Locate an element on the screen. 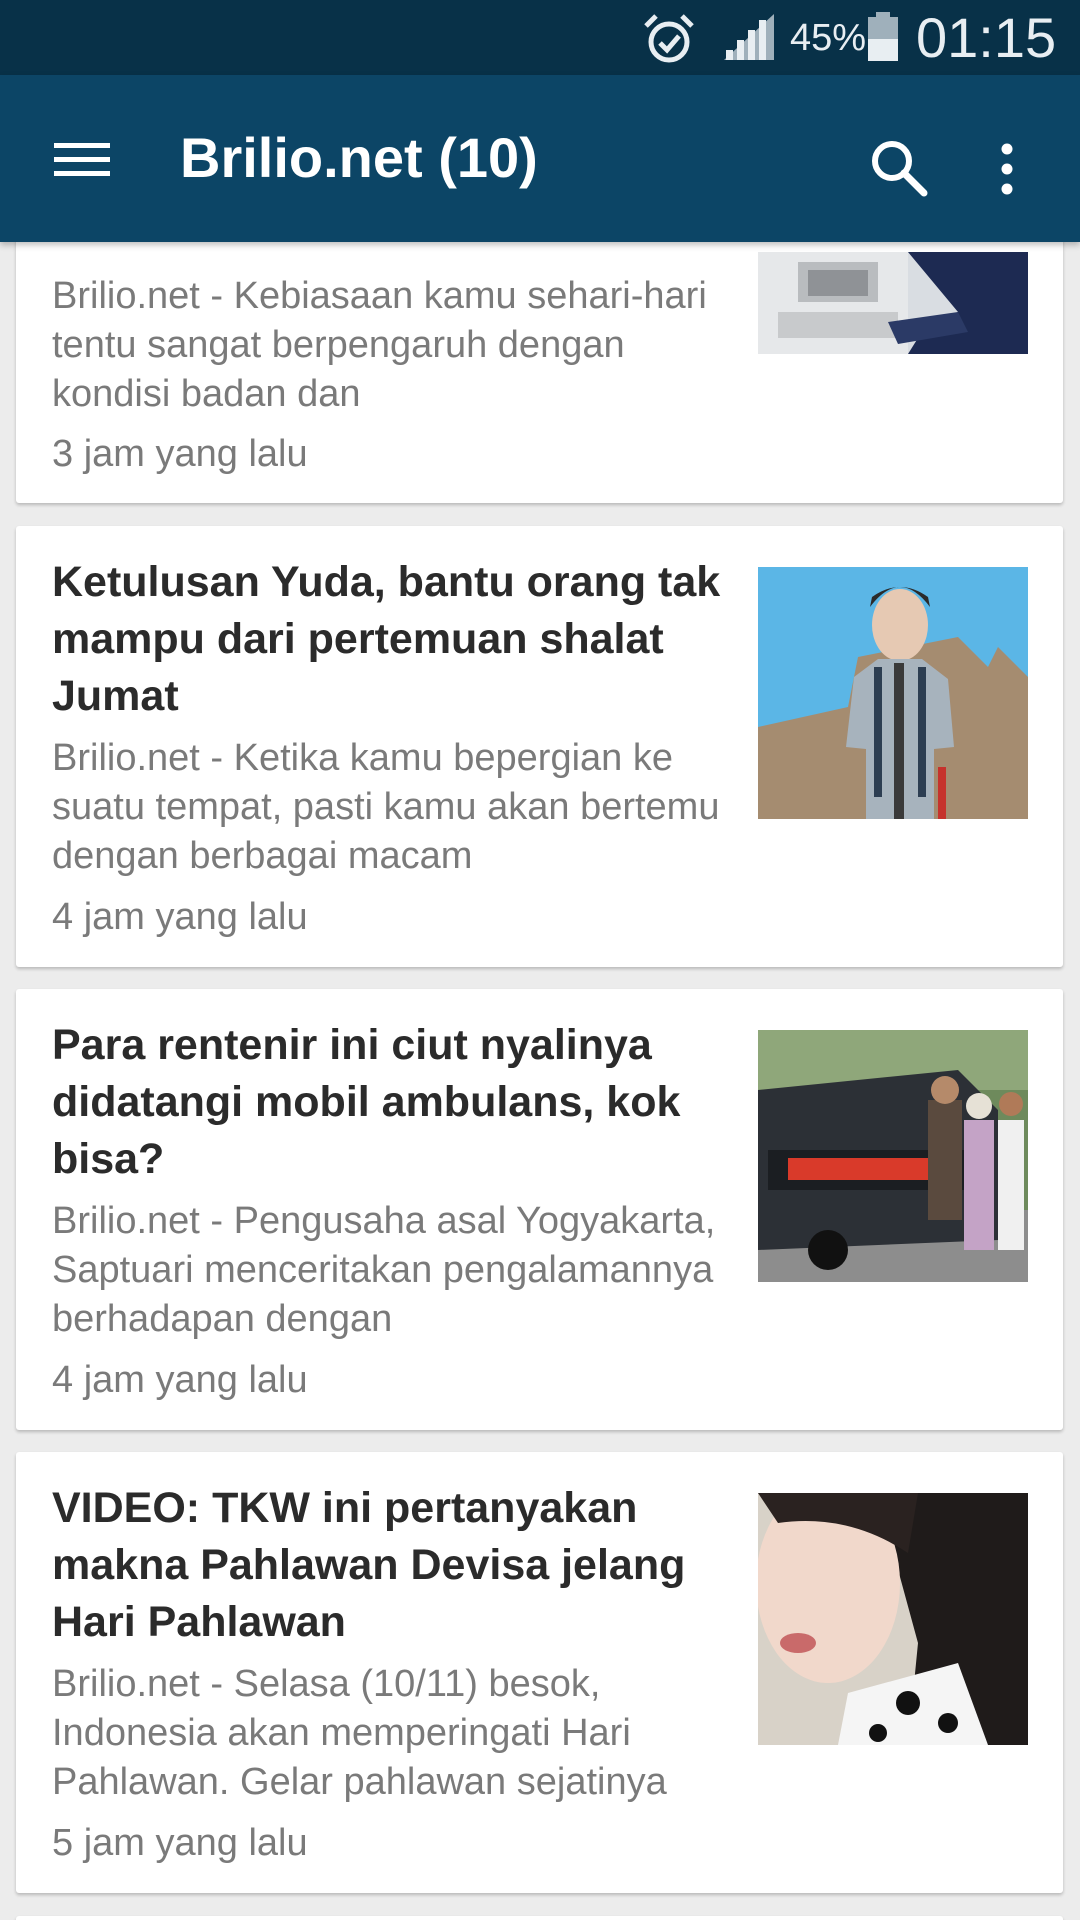  status-bar: 45% 01:15 is located at coordinates (540, 37).